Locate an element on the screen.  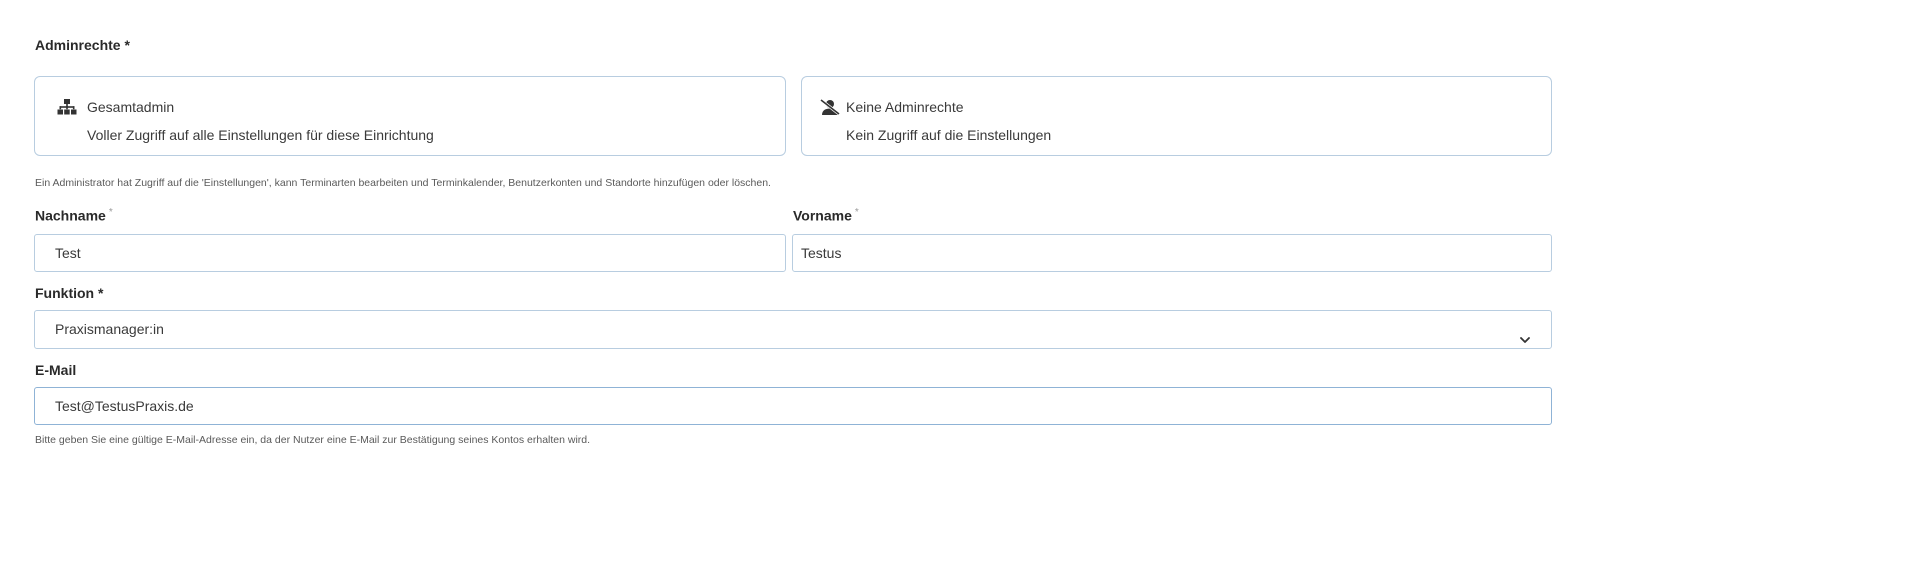
last-name-input: Test is located at coordinates (410, 253).